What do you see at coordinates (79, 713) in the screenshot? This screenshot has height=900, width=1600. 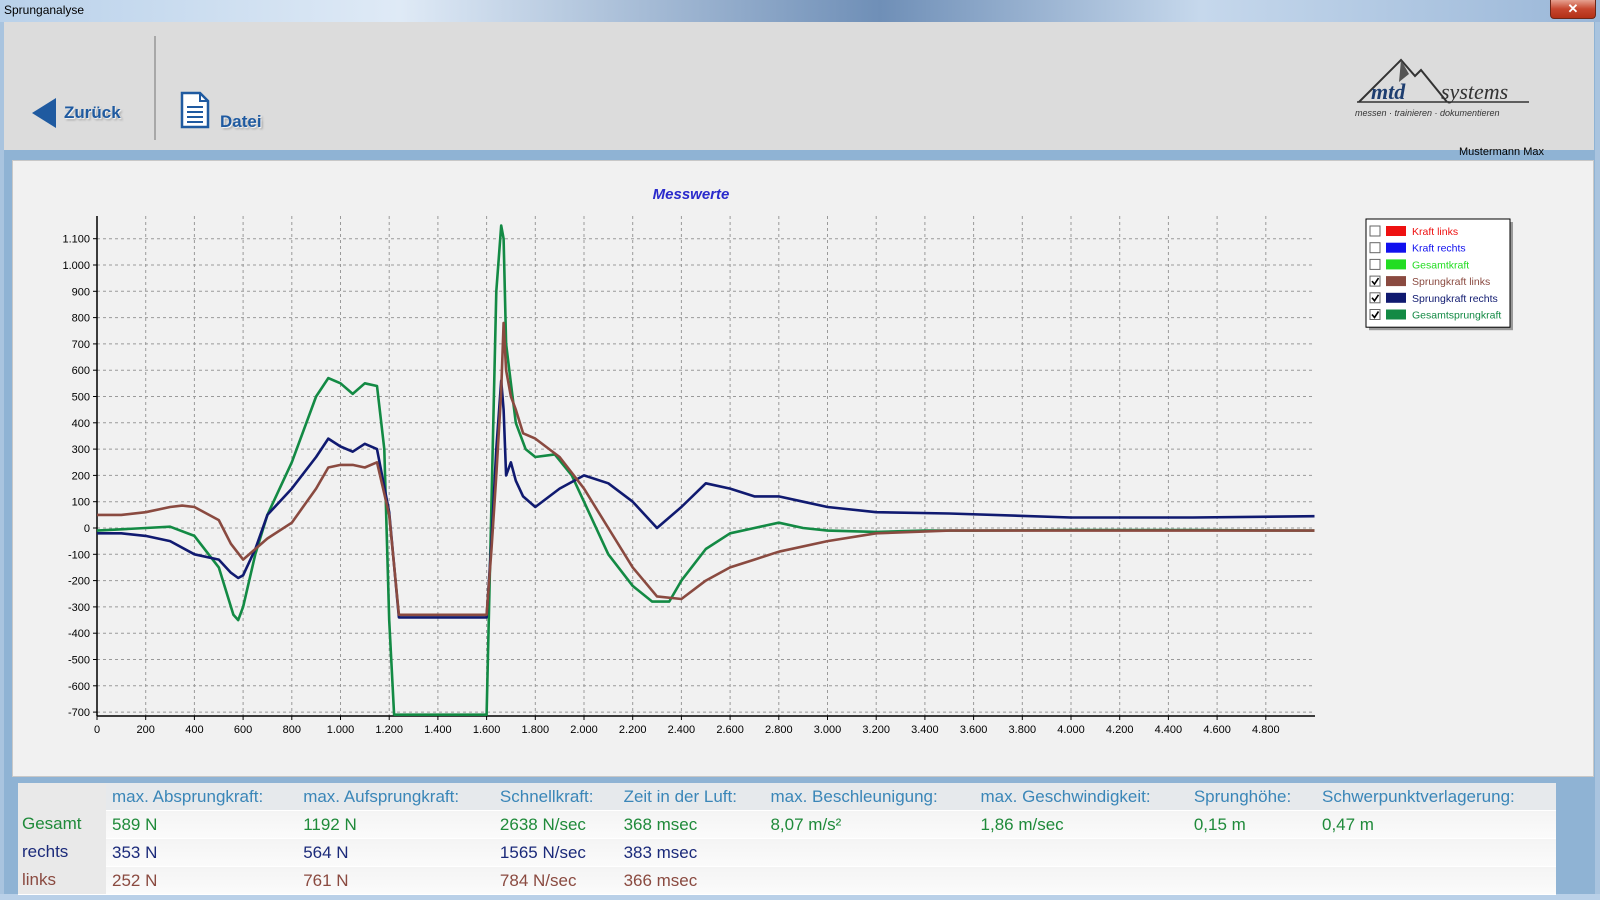 I see `y-tick-label: -700` at bounding box center [79, 713].